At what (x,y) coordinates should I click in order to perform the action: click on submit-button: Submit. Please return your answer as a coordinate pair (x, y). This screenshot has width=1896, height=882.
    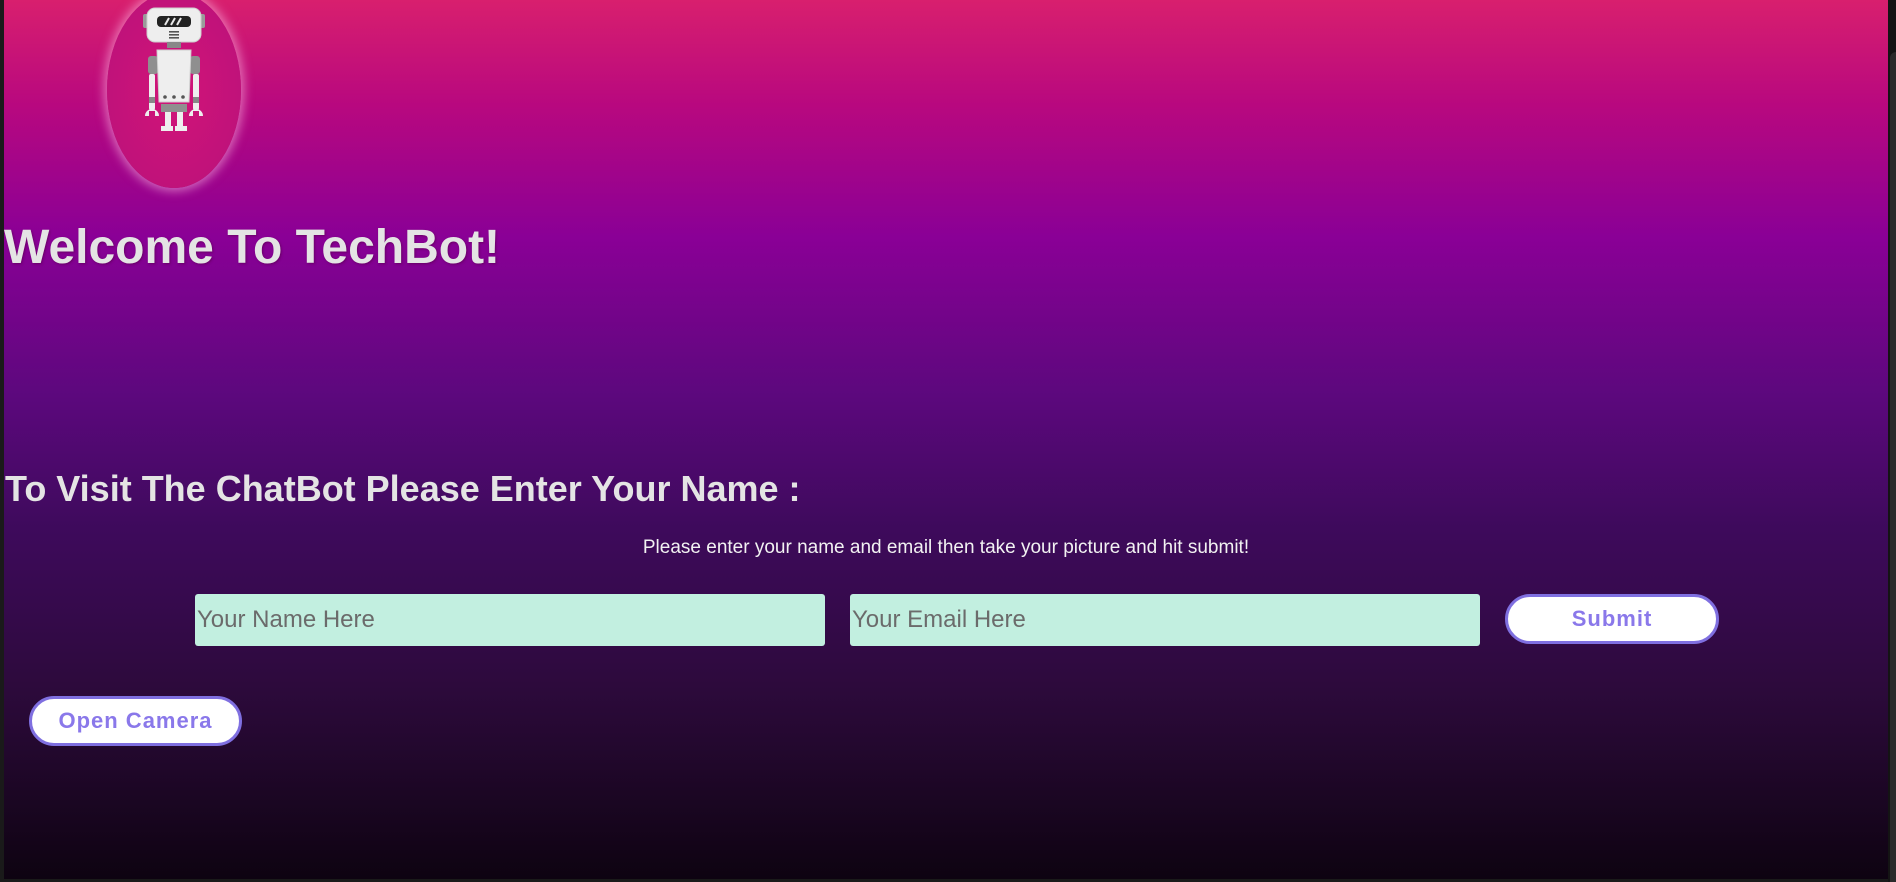
    Looking at the image, I should click on (1612, 619).